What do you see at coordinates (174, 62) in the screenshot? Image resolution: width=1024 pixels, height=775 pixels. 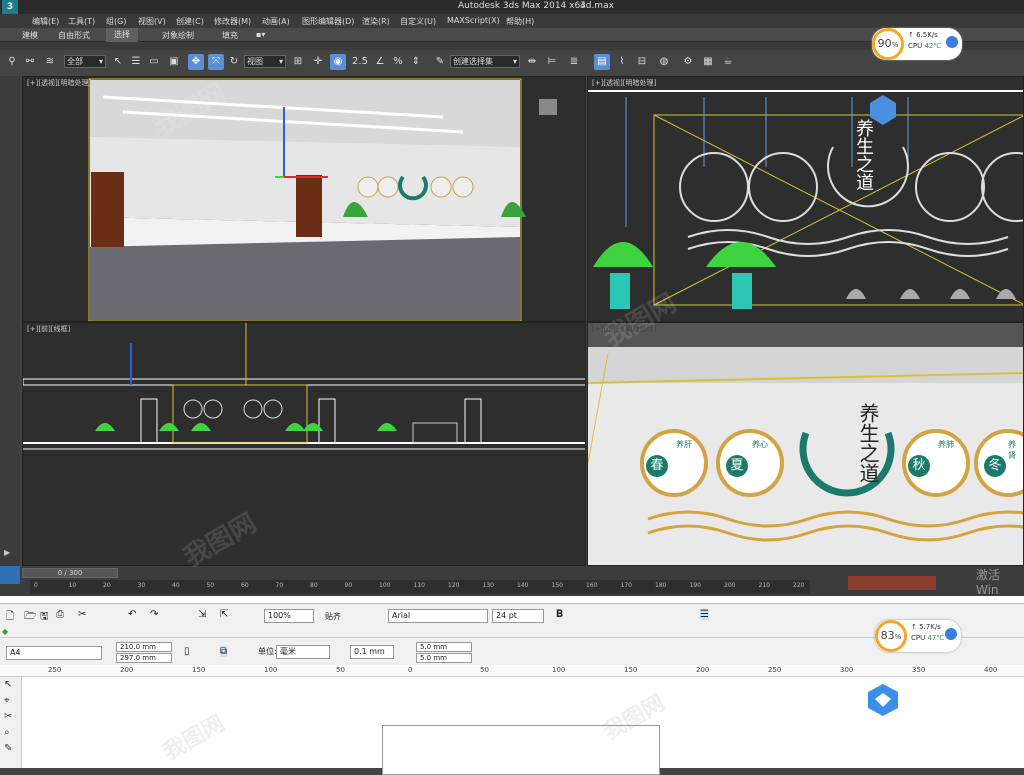 I see `window-crossing-icon: ▣` at bounding box center [174, 62].